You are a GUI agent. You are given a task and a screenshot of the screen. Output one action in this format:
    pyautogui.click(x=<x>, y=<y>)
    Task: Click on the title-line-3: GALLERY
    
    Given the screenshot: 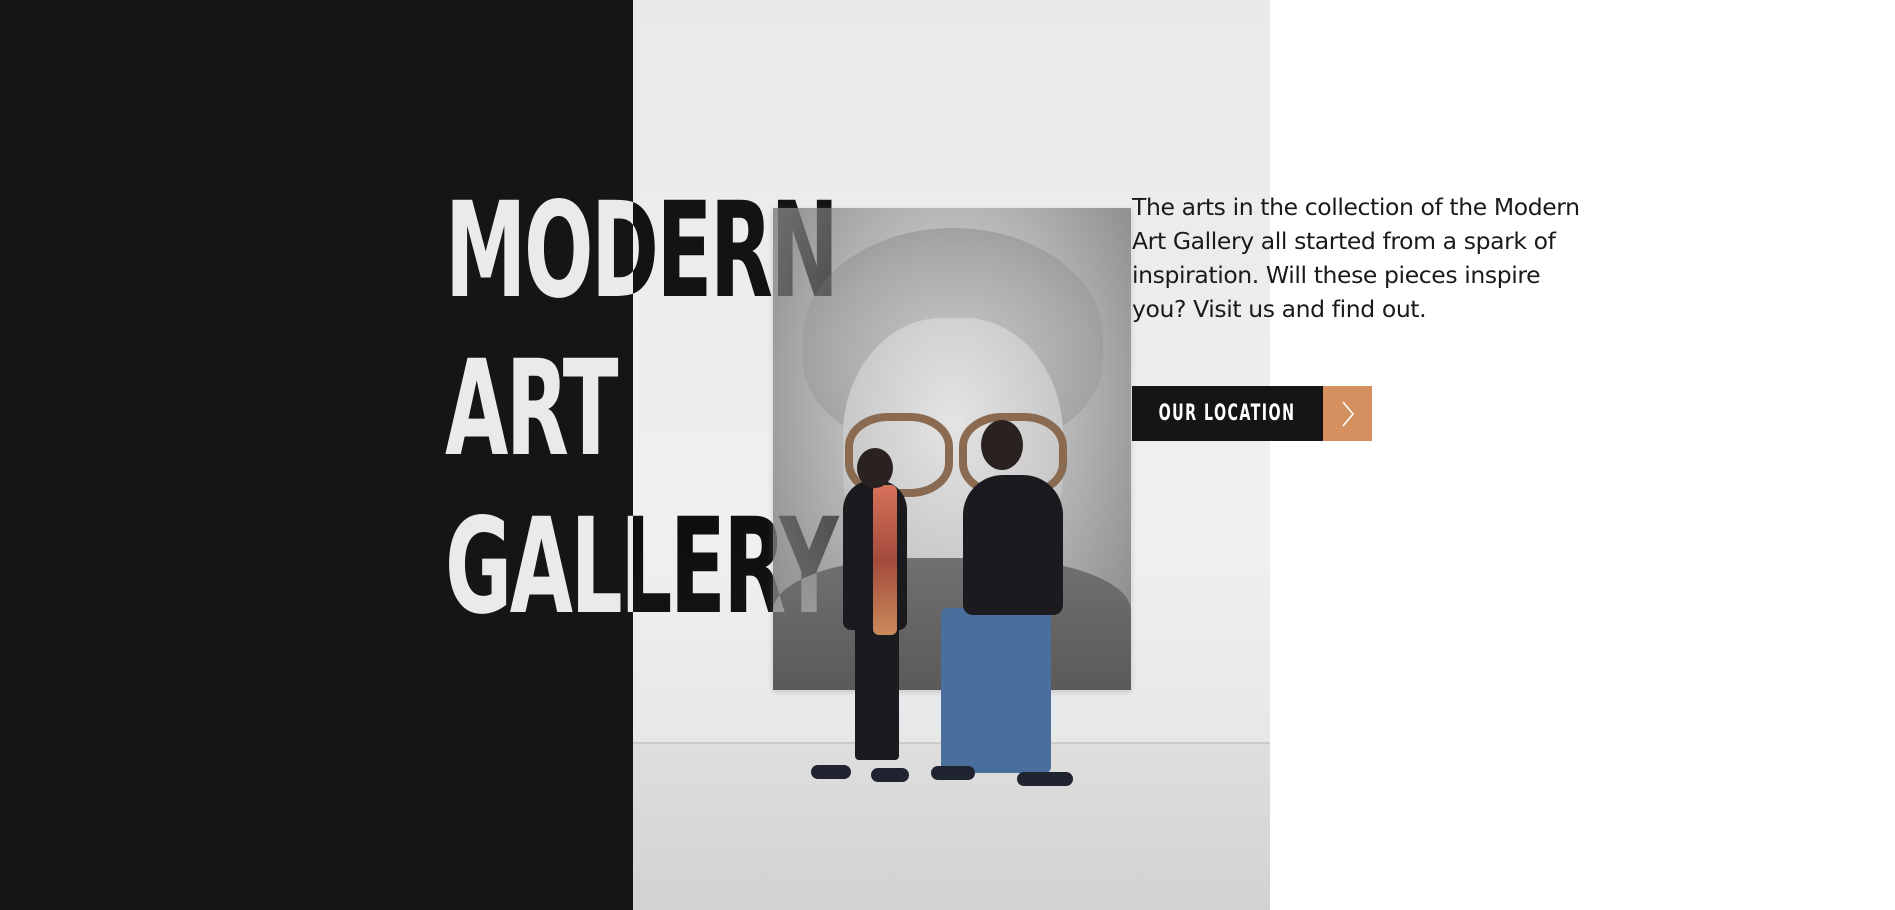 What is the action you would take?
    pyautogui.click(x=642, y=567)
    